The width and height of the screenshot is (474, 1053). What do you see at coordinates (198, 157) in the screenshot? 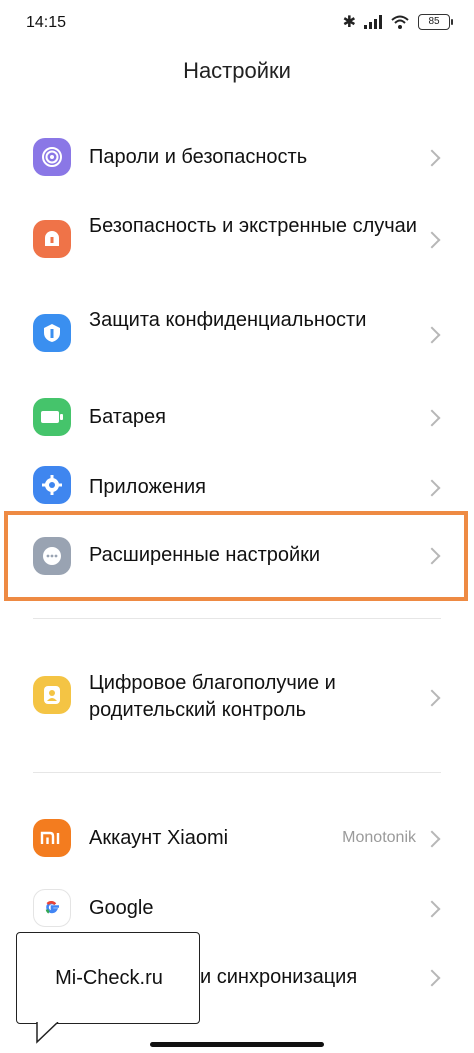
I see `settings-item-label: Пароли и безопасность` at bounding box center [198, 157].